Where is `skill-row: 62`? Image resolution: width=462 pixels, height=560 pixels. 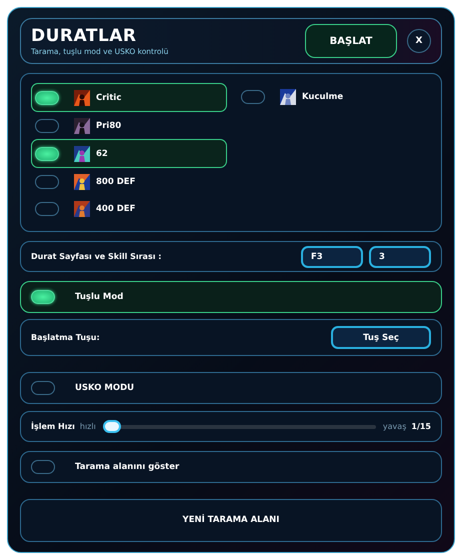 skill-row: 62 is located at coordinates (129, 153).